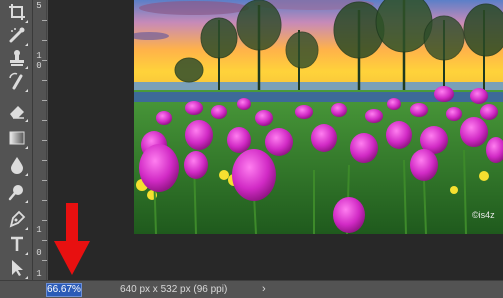  What do you see at coordinates (72, 239) in the screenshot?
I see `red-arrow-annotation` at bounding box center [72, 239].